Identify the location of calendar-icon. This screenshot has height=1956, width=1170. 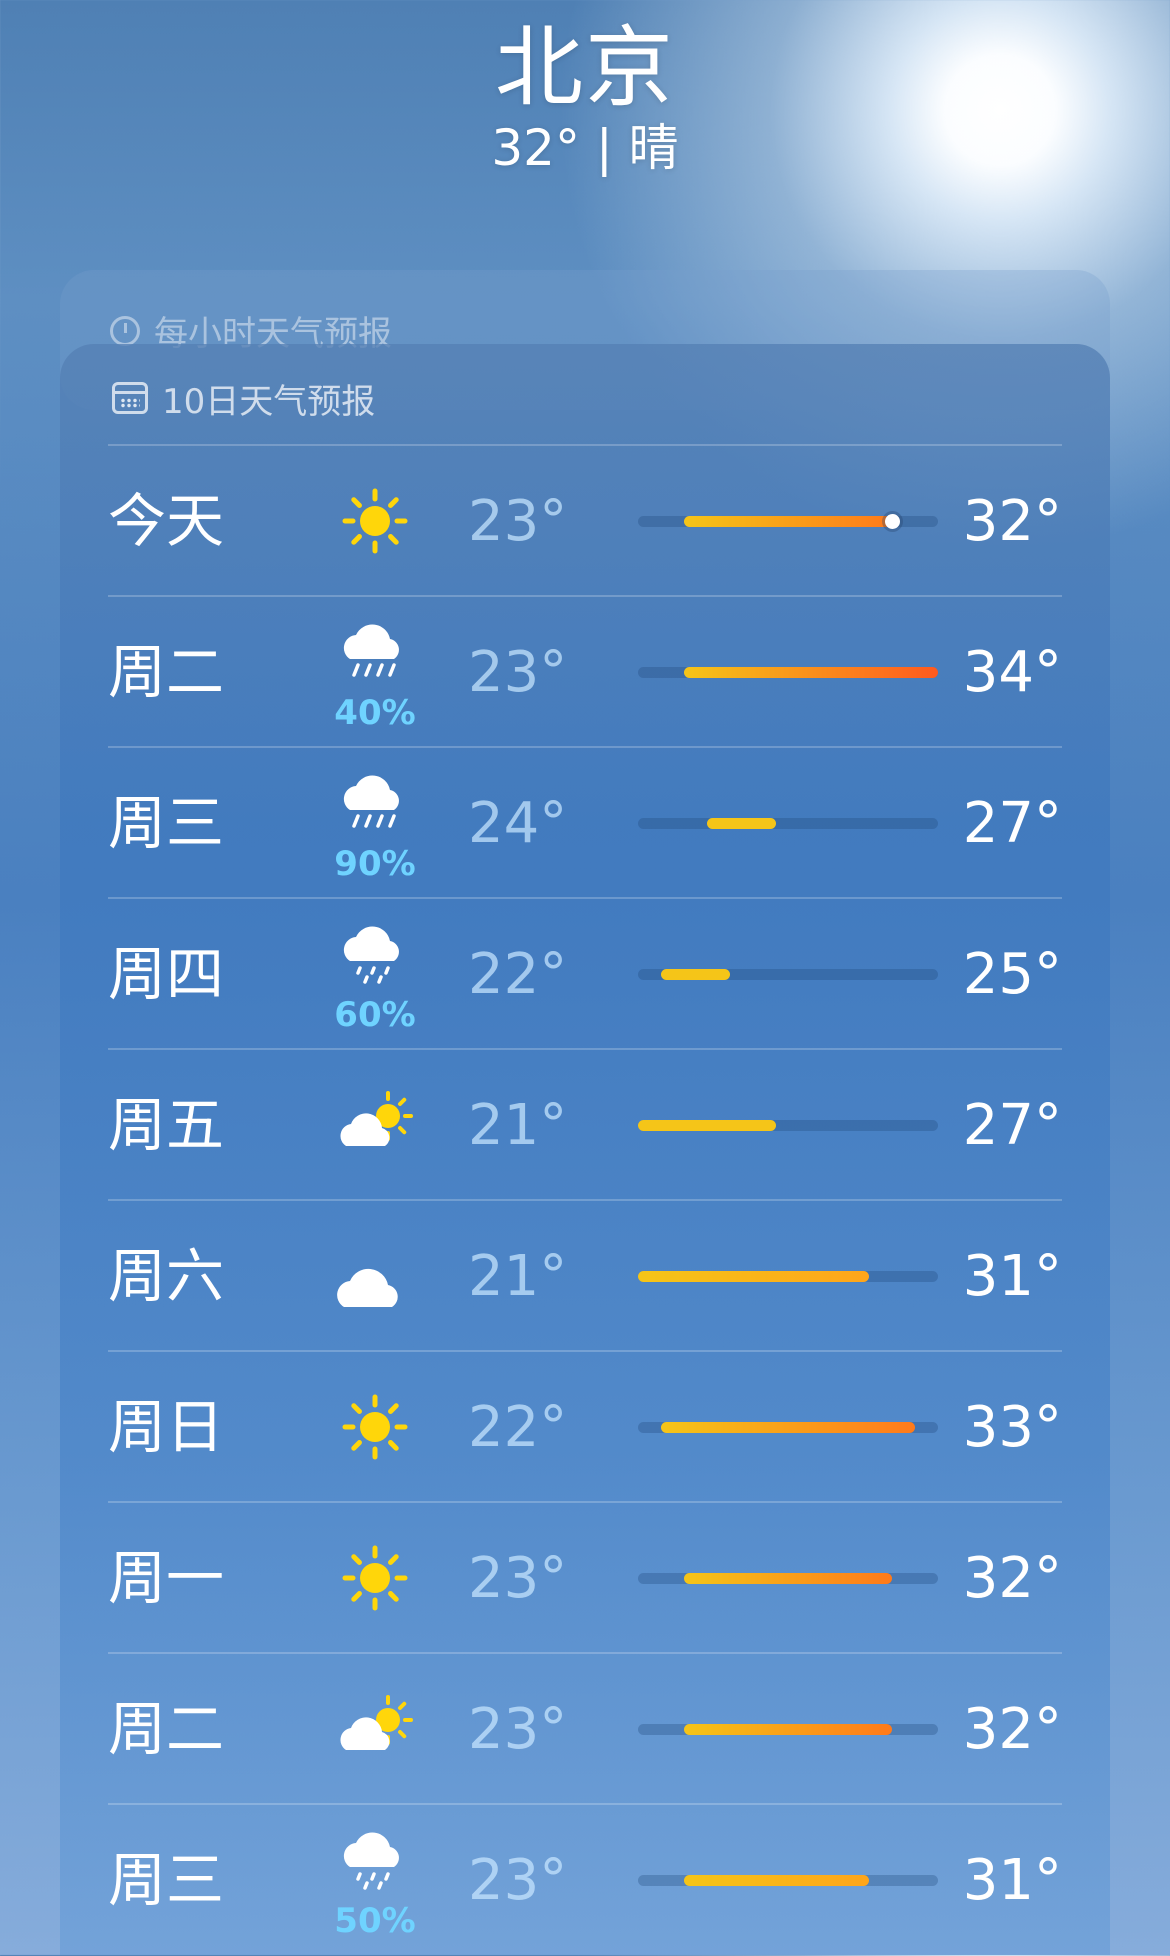
(130, 398).